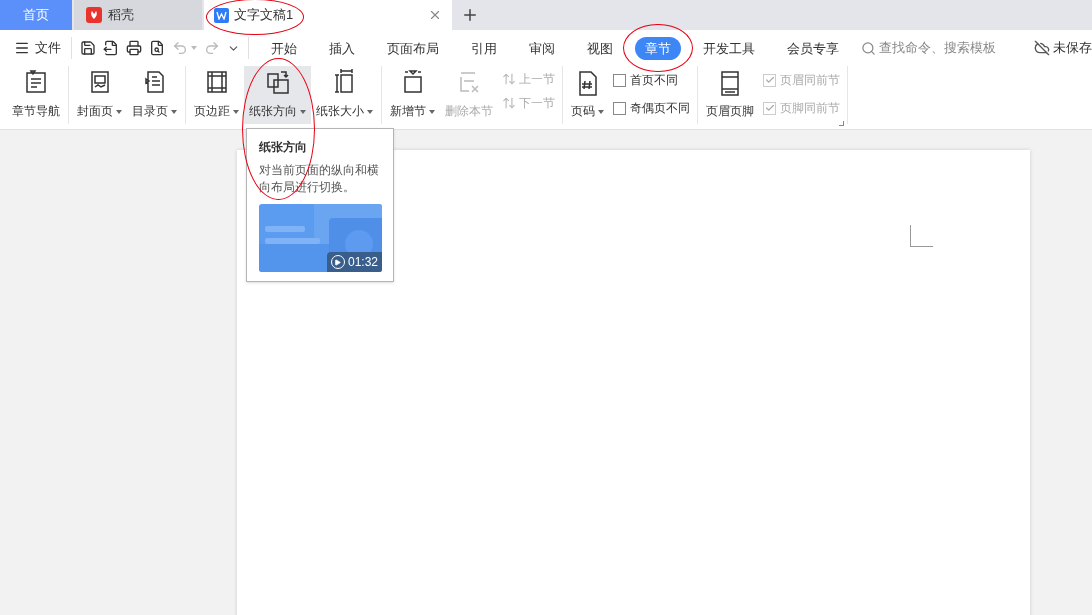 This screenshot has height=615, width=1092. What do you see at coordinates (600, 48) in the screenshot?
I see `ribbon-tab: 视图` at bounding box center [600, 48].